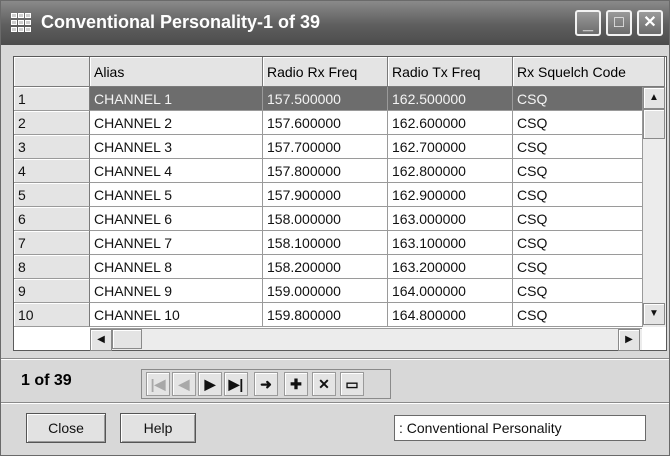 The image size is (670, 456). I want to click on rx-freq-cell: 157.500000, so click(325, 99).